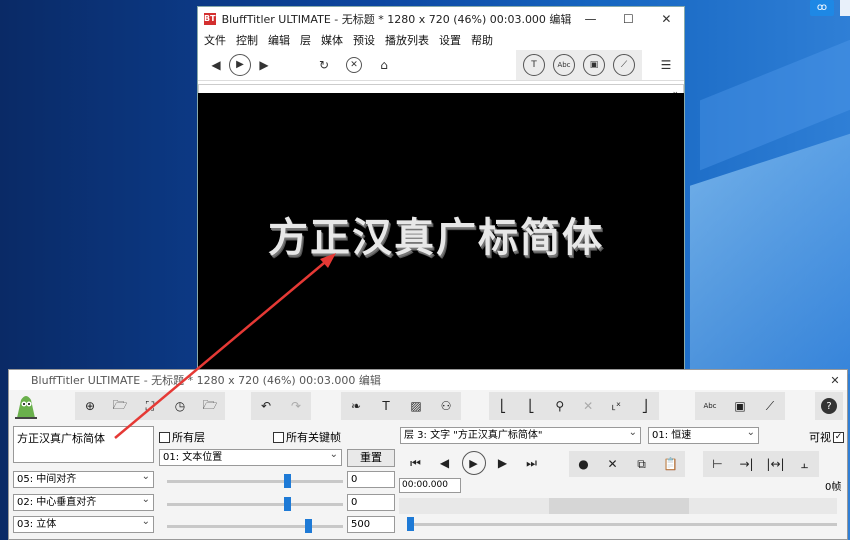 The height and width of the screenshot is (540, 850). Describe the element at coordinates (410, 524) in the screenshot. I see `timeline-slider-thumb` at that location.